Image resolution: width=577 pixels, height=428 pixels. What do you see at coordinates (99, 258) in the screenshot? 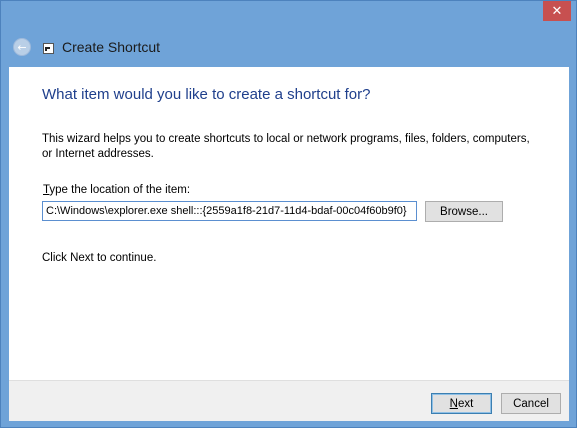
I see `continue-instruction: Click Next to continue.` at bounding box center [99, 258].